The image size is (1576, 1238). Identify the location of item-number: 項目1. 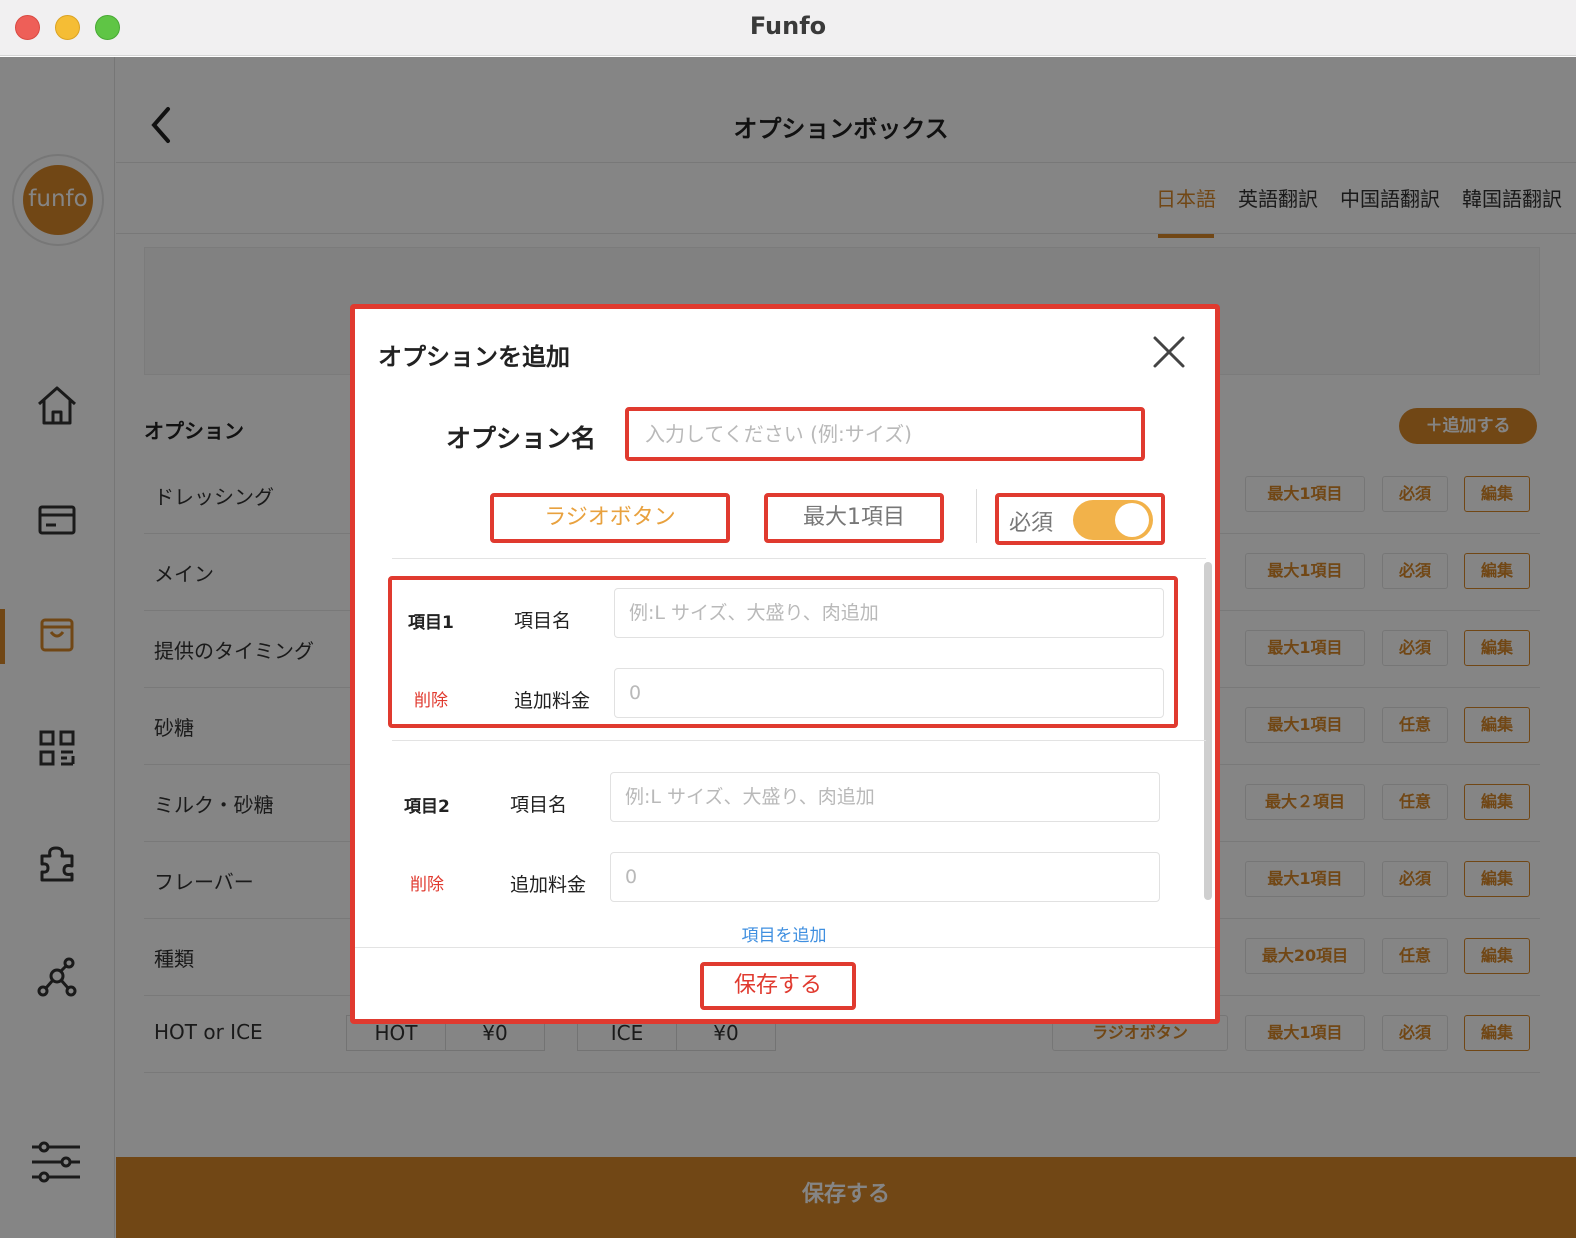
(431, 623).